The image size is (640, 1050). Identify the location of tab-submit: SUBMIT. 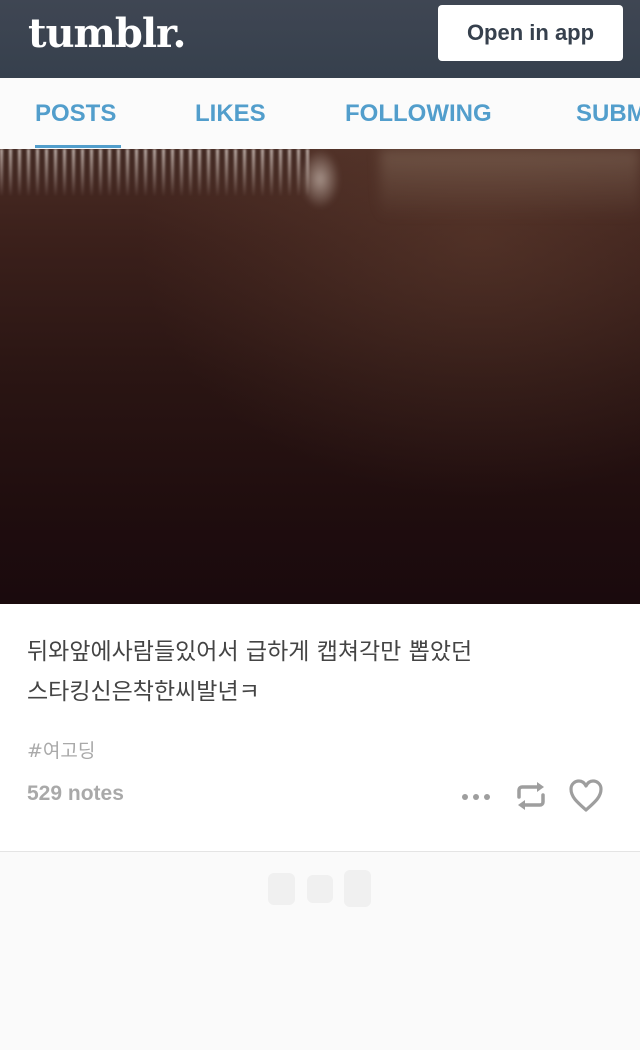
(608, 113).